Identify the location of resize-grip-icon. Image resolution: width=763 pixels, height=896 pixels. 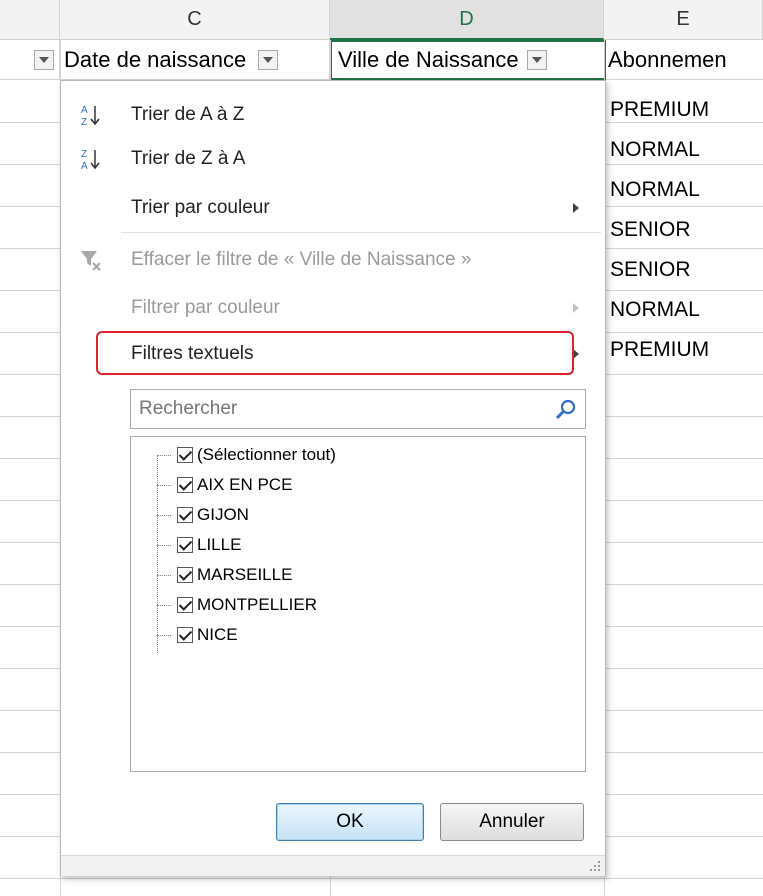
(595, 866).